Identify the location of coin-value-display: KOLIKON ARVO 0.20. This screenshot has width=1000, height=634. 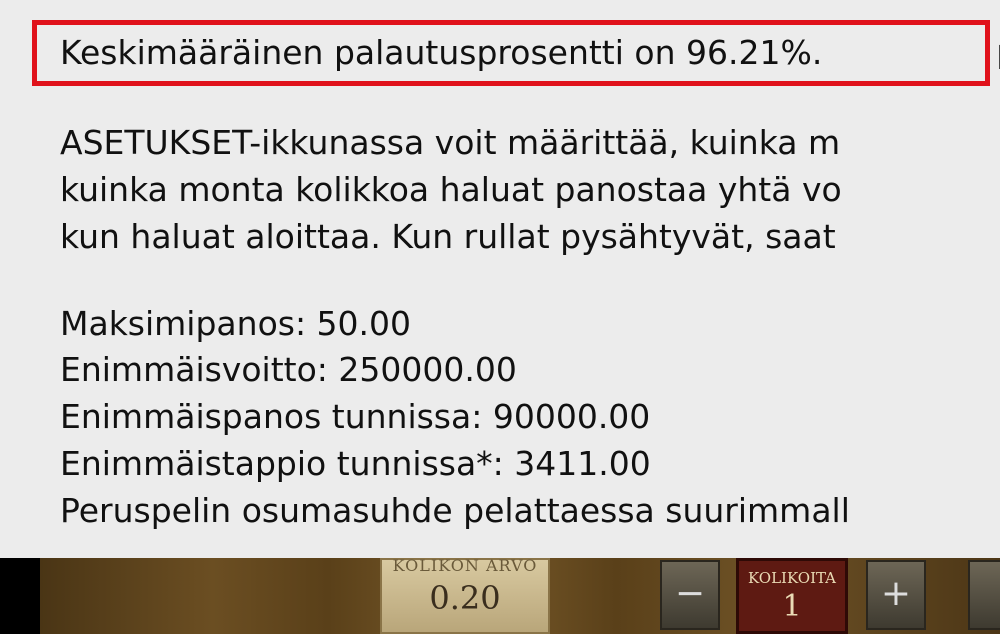
(465, 596).